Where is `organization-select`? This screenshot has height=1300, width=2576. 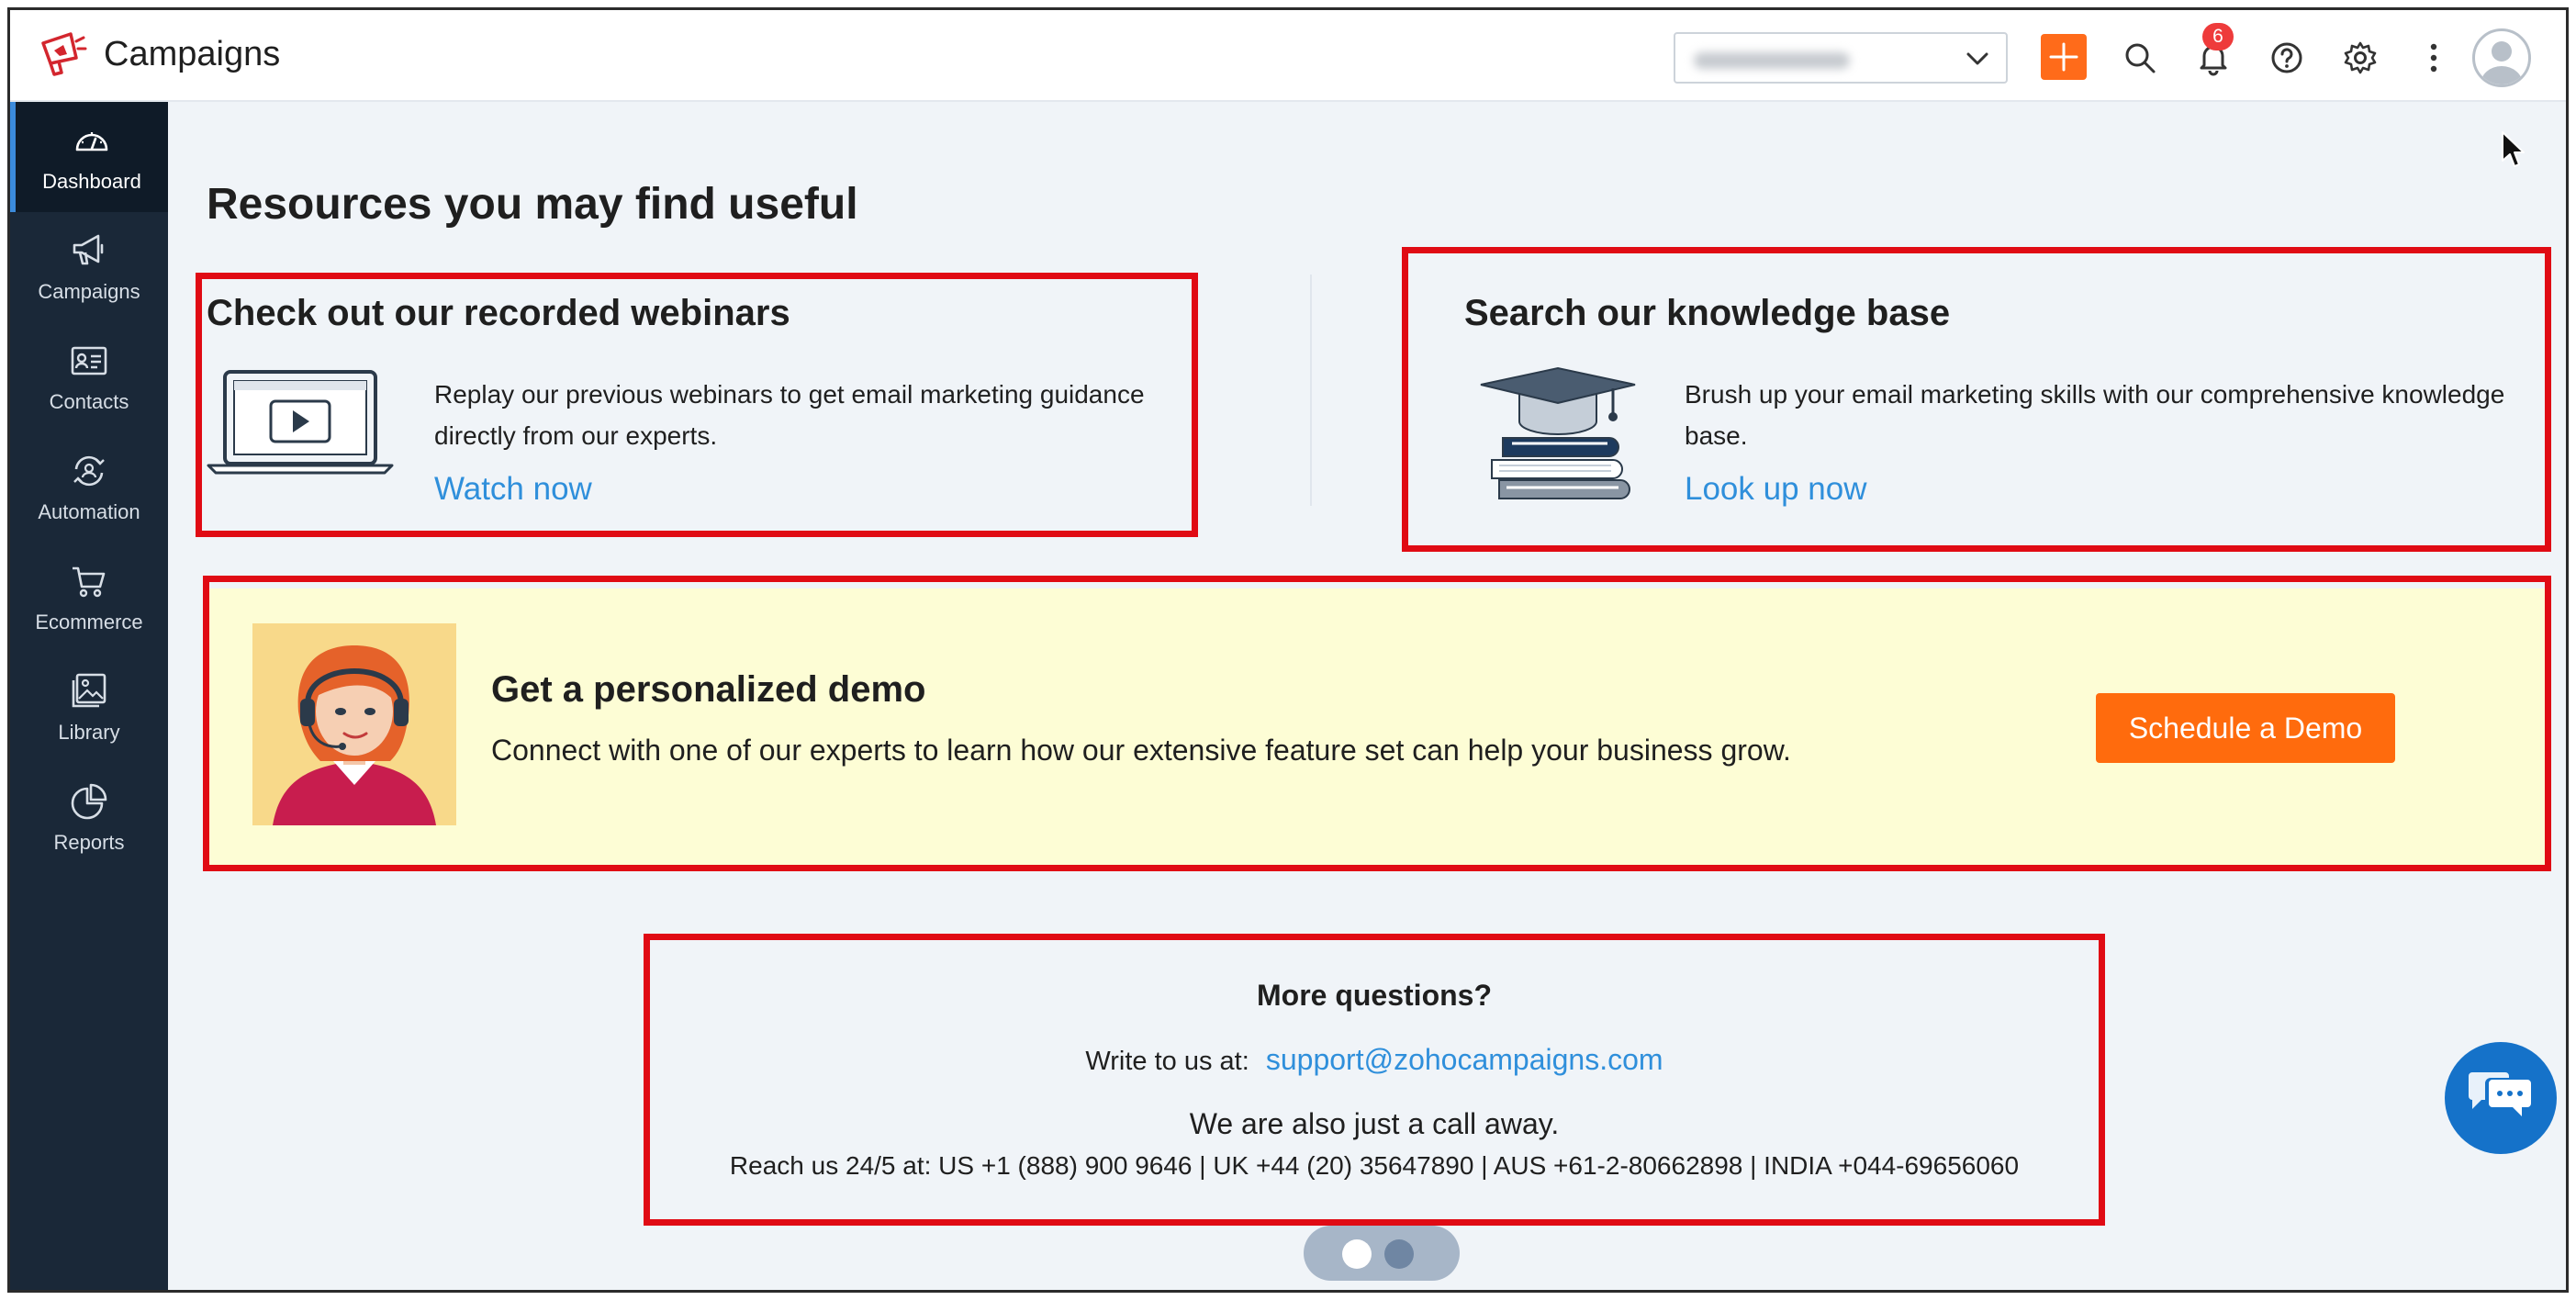
organization-select is located at coordinates (1841, 58).